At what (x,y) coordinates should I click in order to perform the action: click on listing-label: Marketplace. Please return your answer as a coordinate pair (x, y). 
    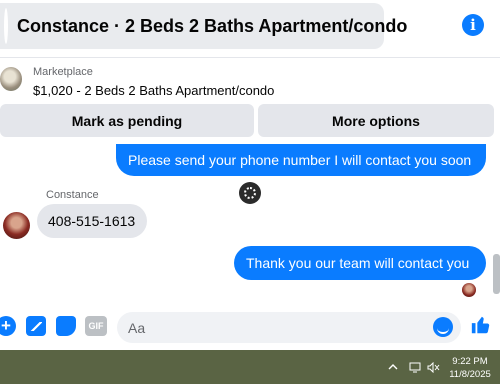
    Looking at the image, I should click on (63, 72).